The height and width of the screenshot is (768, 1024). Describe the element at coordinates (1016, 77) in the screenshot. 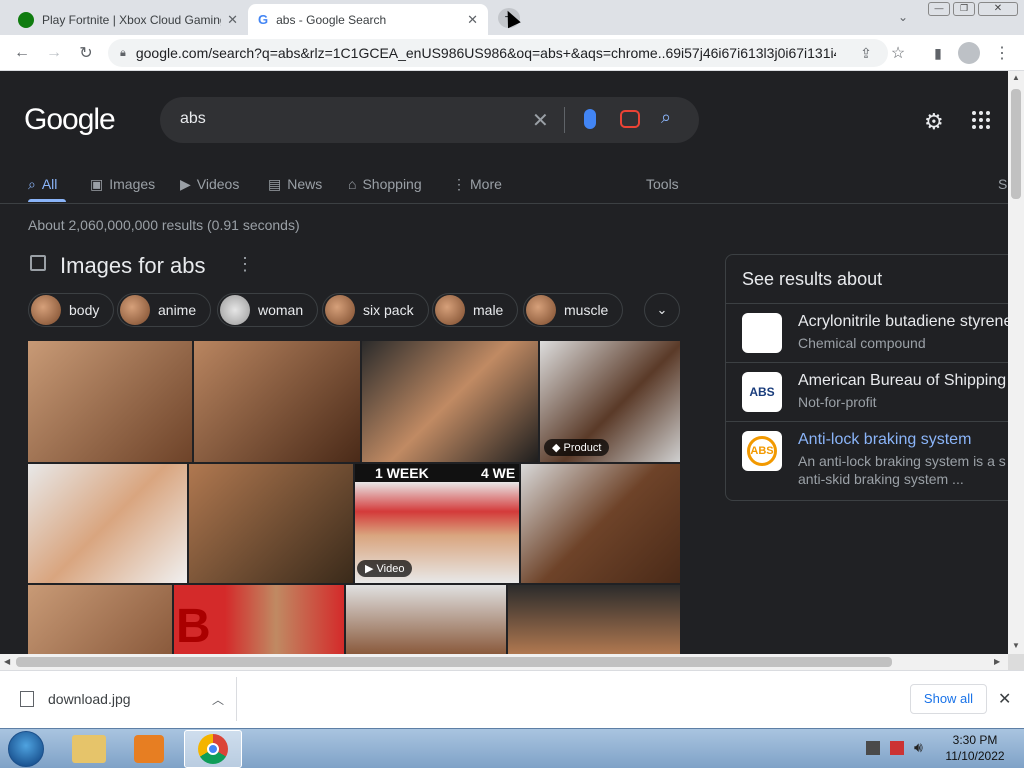

I see `scroll-up-arrow: ▲` at that location.